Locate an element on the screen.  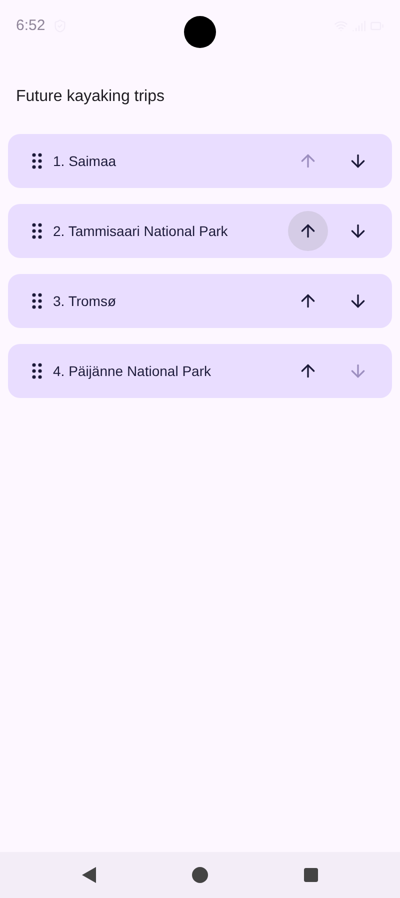
trip-label: 4. Päijänne National Park is located at coordinates (132, 371).